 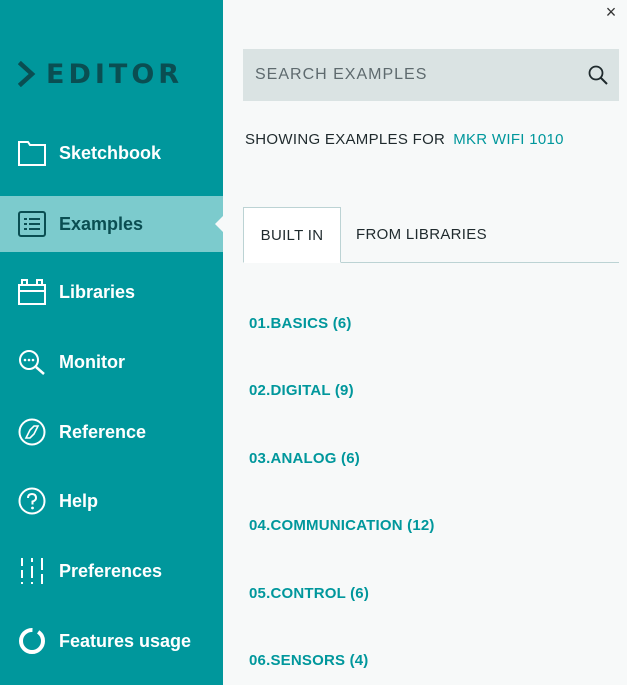 What do you see at coordinates (611, 12) in the screenshot?
I see `close-button: ×` at bounding box center [611, 12].